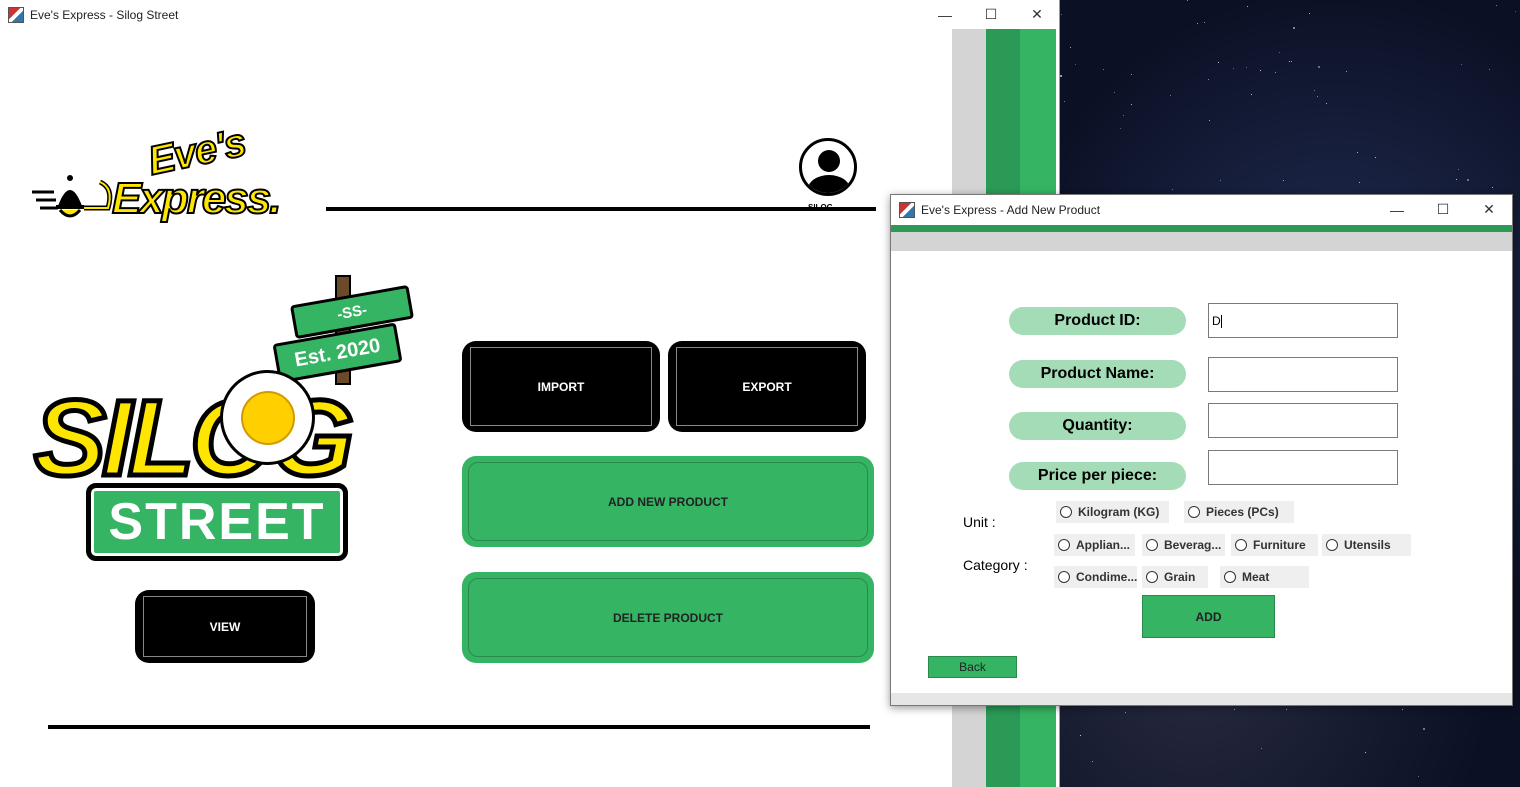 This screenshot has height=787, width=1520. I want to click on unit-radio-pieces: Pieces (PCs), so click(1239, 512).